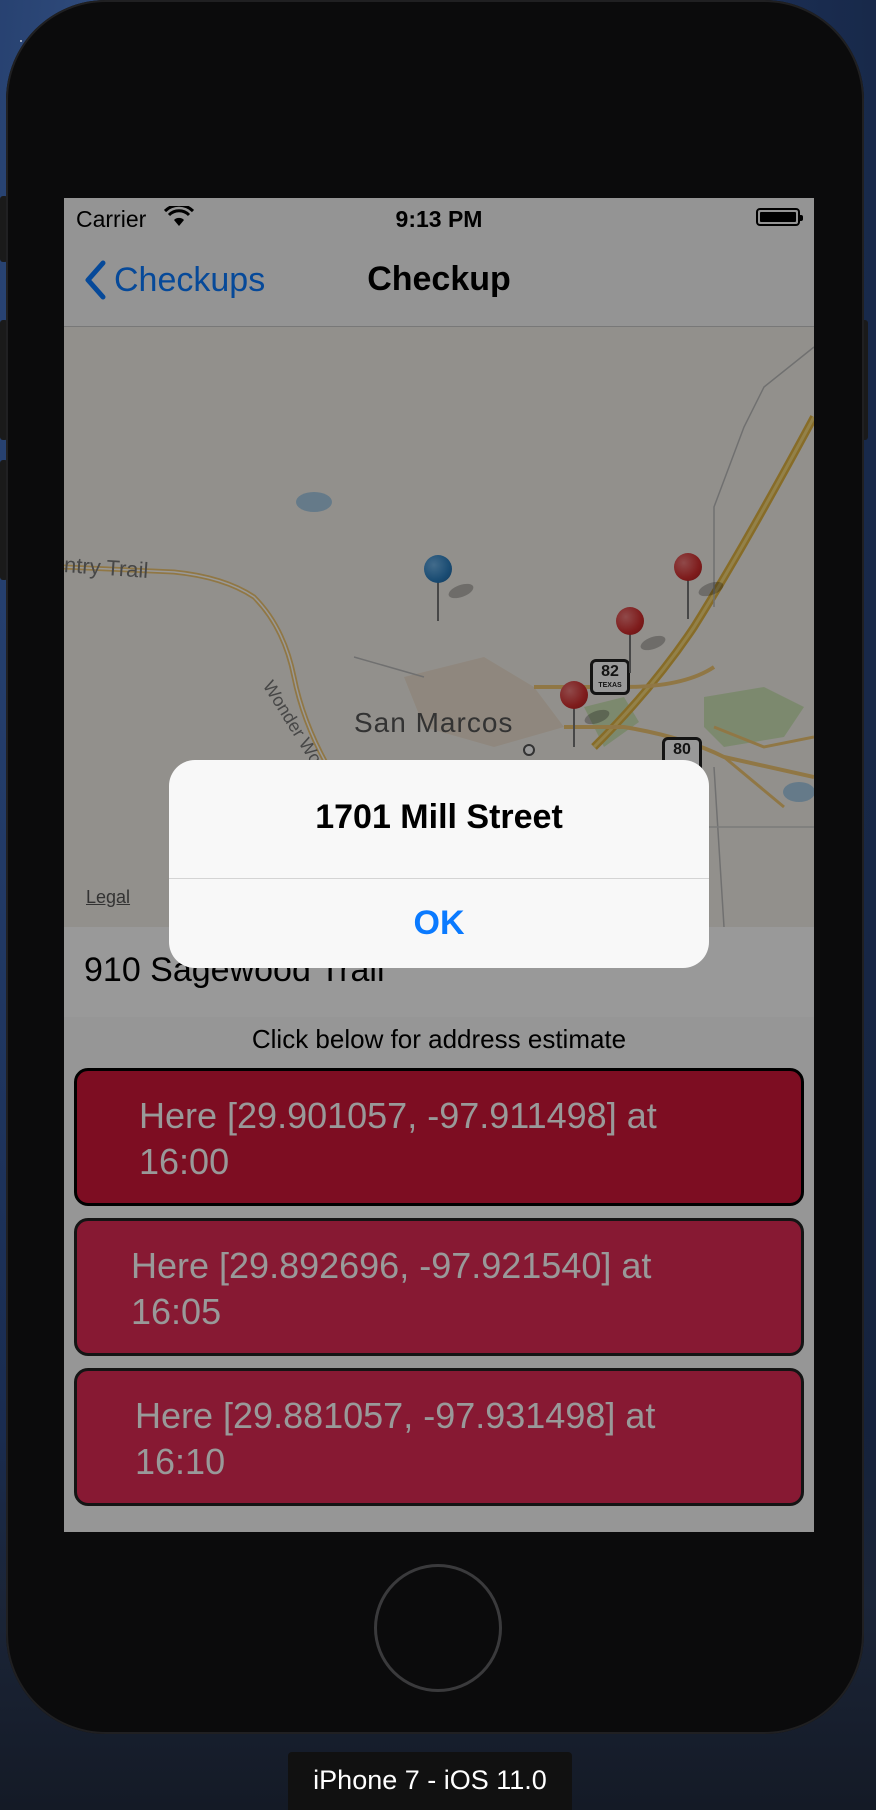  I want to click on alert-title: 1701 Mill Street, so click(439, 817).